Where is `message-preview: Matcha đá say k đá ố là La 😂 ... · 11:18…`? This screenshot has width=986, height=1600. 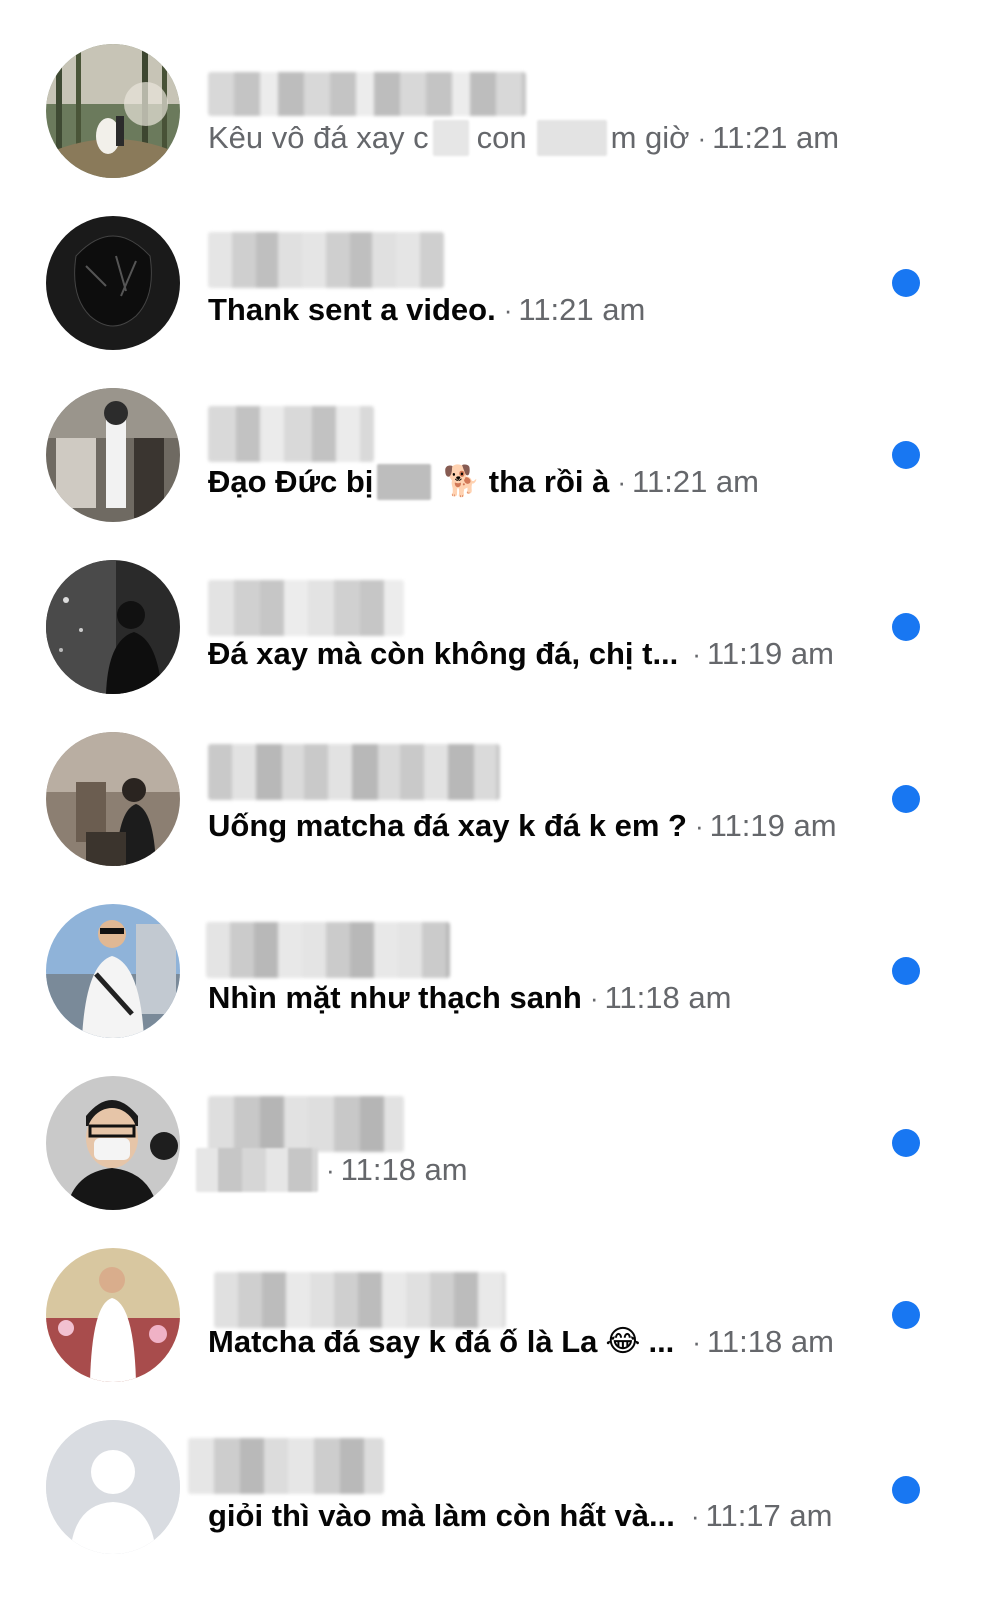 message-preview: Matcha đá say k đá ố là La 😂 ... · 11:18… is located at coordinates (521, 1342).